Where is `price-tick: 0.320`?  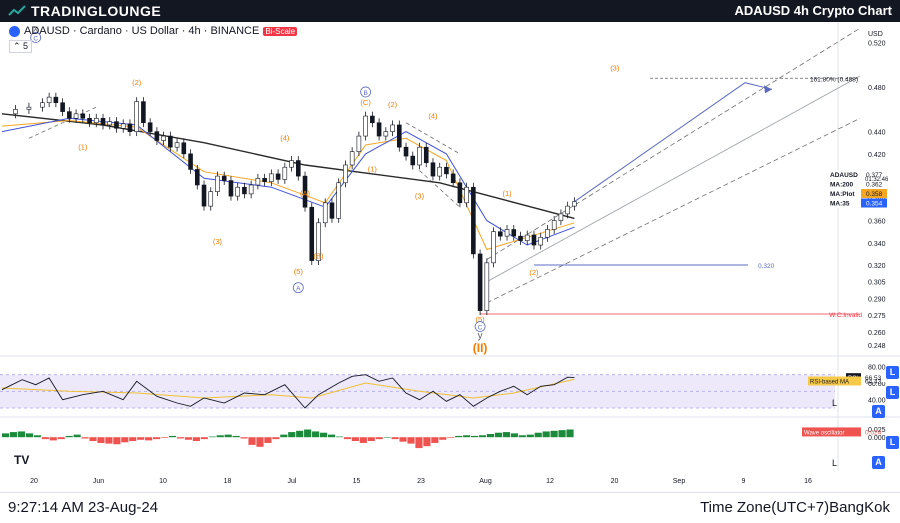
price-tick: 0.320 is located at coordinates (877, 266).